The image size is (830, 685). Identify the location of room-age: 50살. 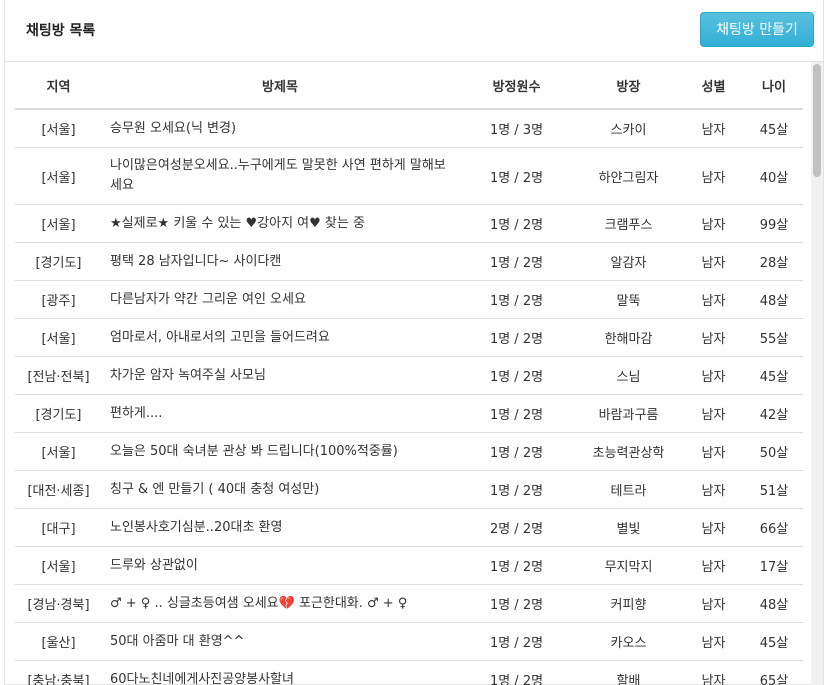
(774, 451).